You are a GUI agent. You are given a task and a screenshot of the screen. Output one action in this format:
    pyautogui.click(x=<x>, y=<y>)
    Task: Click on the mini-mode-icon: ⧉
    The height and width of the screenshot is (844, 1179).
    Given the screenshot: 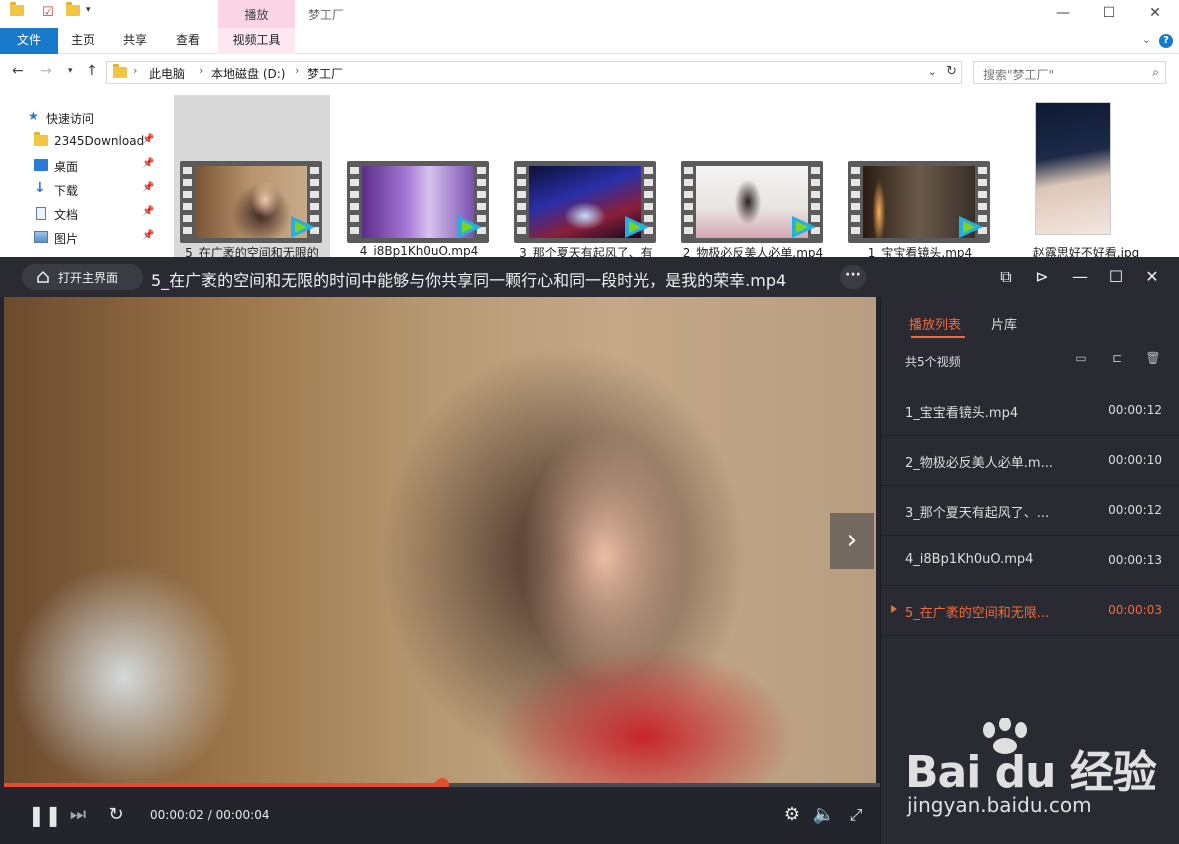 What is the action you would take?
    pyautogui.click(x=1006, y=277)
    